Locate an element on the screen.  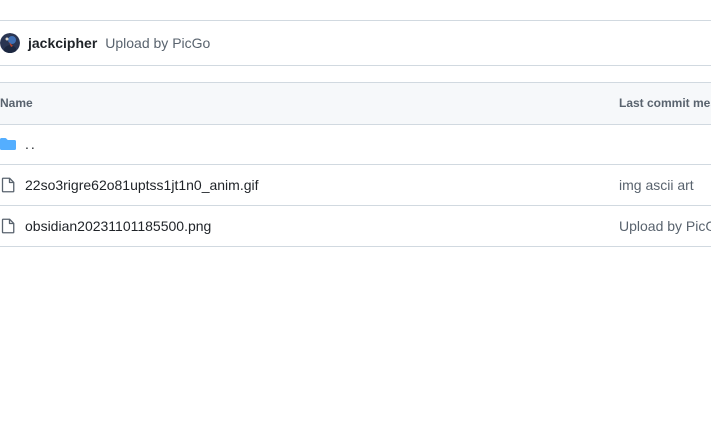
column-header-name: Name is located at coordinates (16, 103).